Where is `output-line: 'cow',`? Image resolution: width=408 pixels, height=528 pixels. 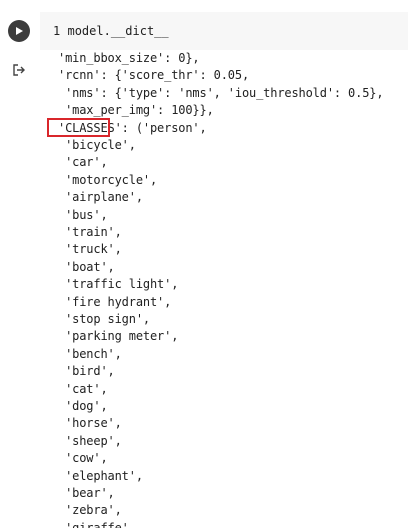
output-line: 'cow', is located at coordinates (83, 458).